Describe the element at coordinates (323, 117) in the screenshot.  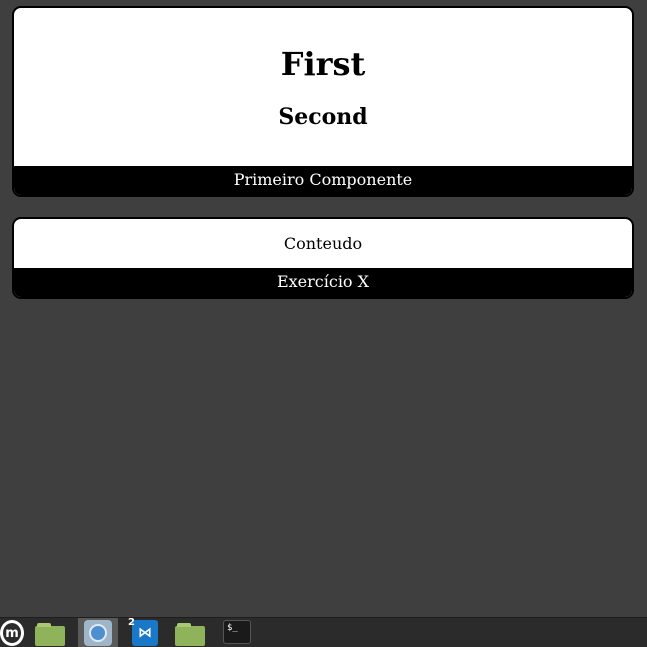
I see `heading-second: Second` at that location.